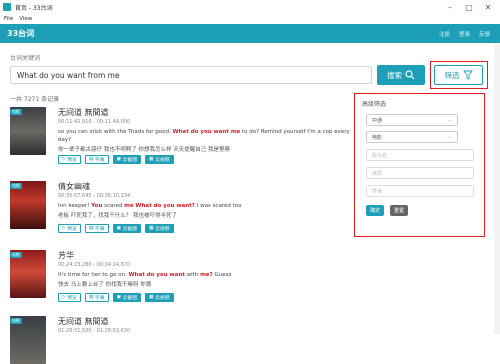 The height and width of the screenshot is (364, 500). Describe the element at coordinates (7, 7) in the screenshot. I see `app-icon` at that location.